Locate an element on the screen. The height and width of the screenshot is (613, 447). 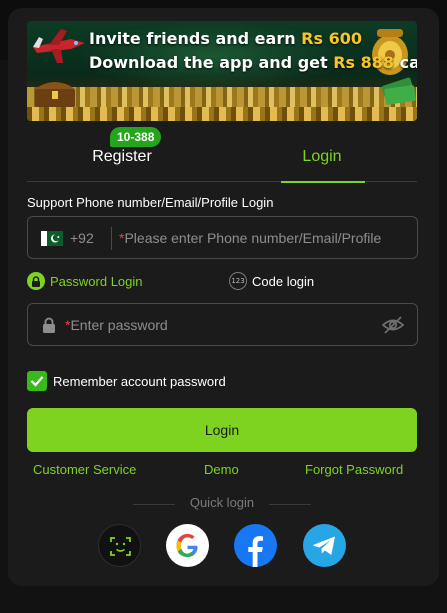
telegram-icon is located at coordinates (324, 545).